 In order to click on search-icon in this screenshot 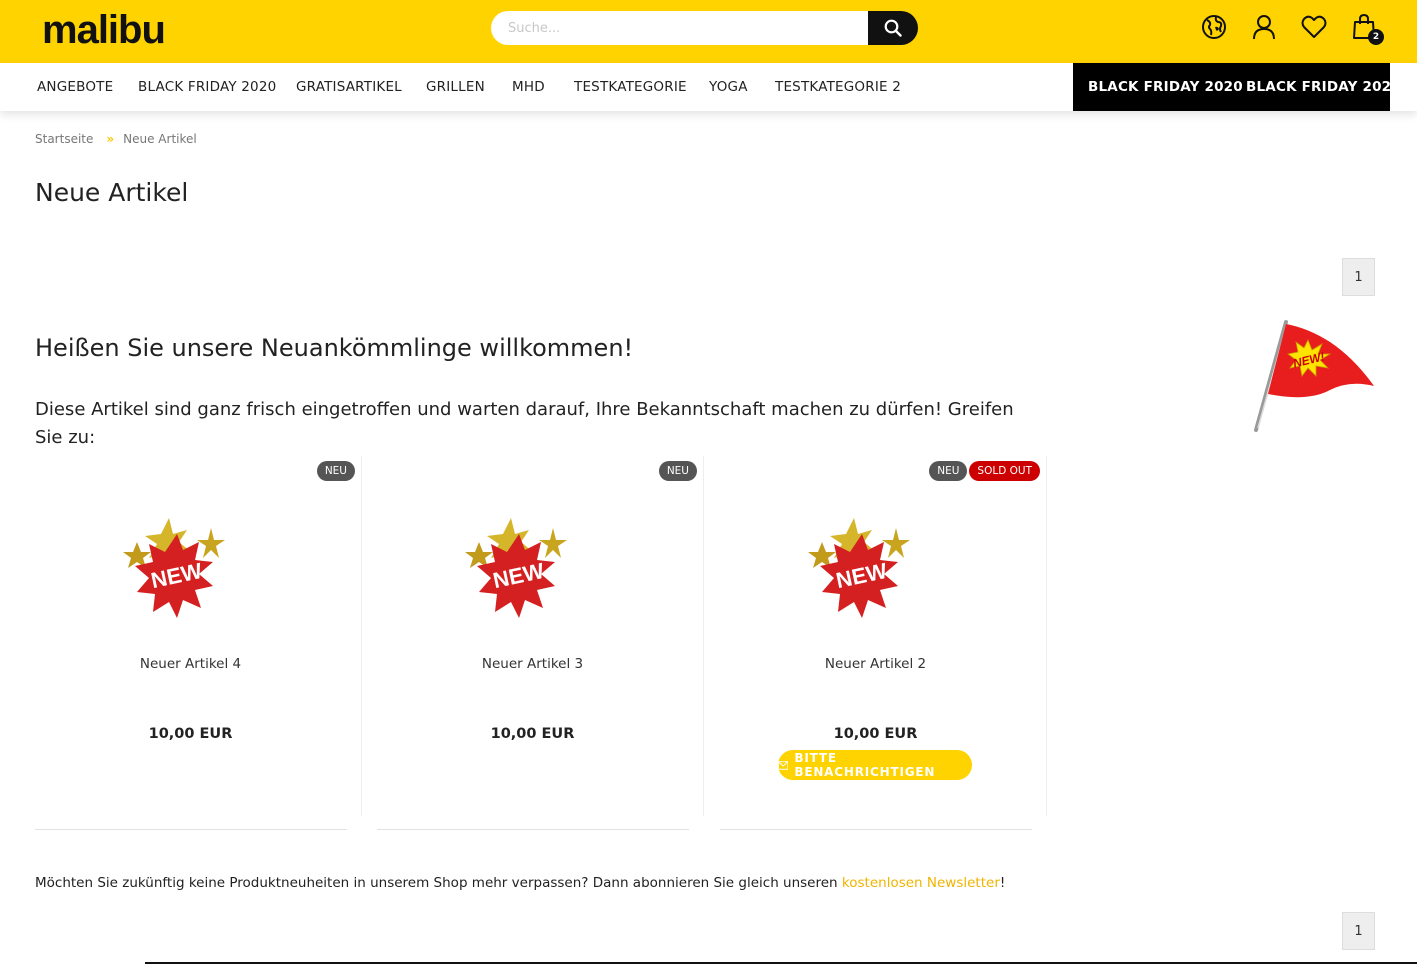, I will do `click(893, 28)`.